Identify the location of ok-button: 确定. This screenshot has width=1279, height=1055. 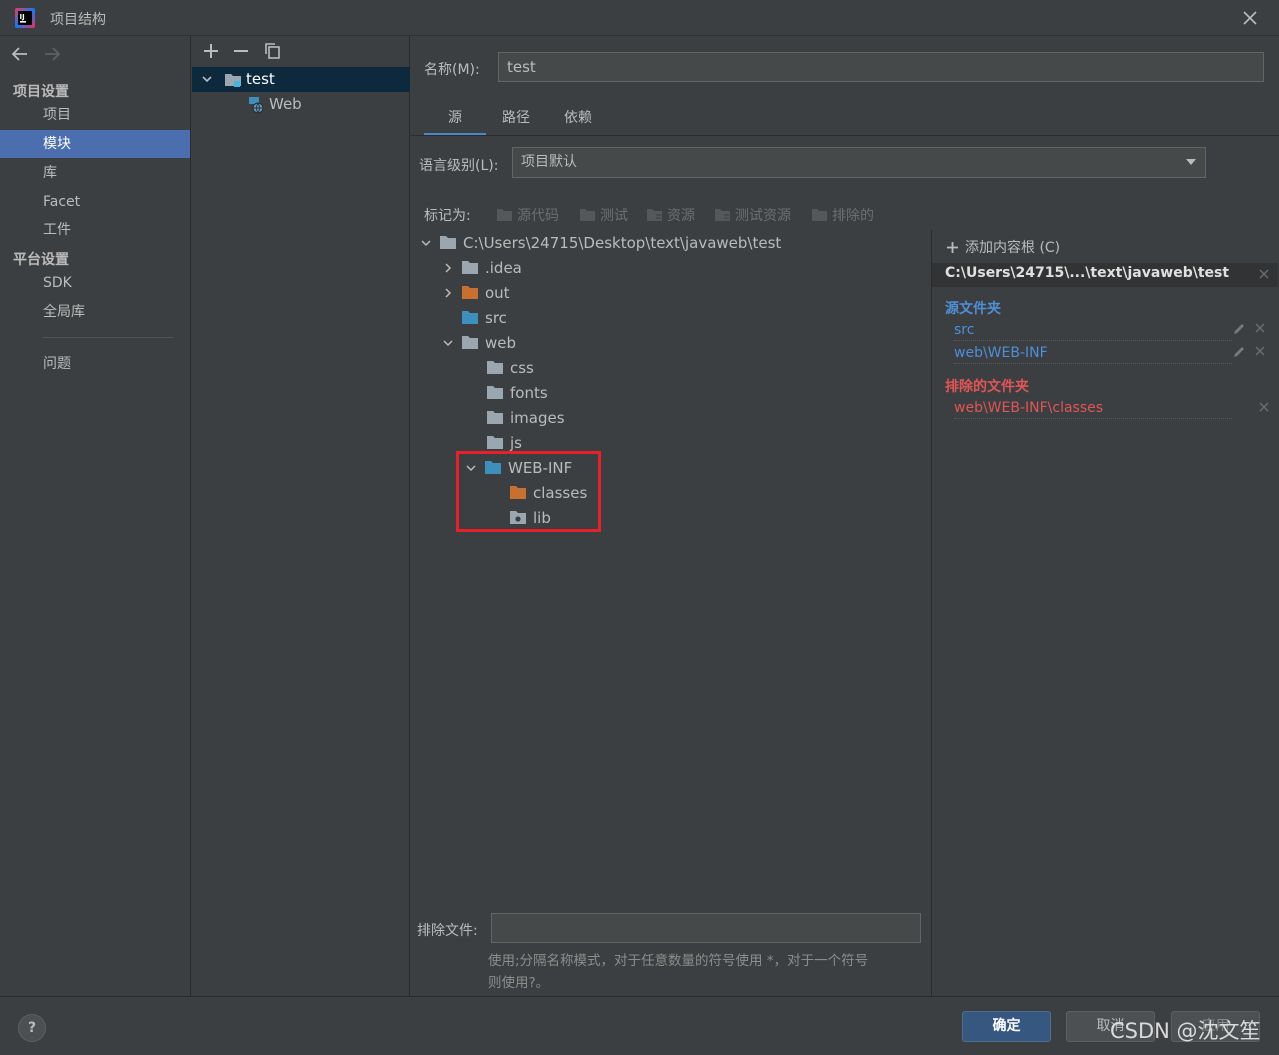
(1006, 1026).